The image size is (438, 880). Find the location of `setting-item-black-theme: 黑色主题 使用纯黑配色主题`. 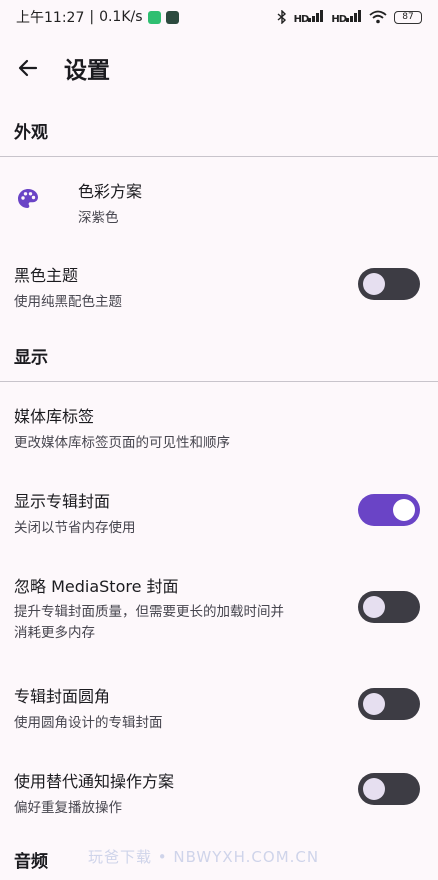

setting-item-black-theme: 黑色主题 使用纯黑配色主题 is located at coordinates (219, 284).